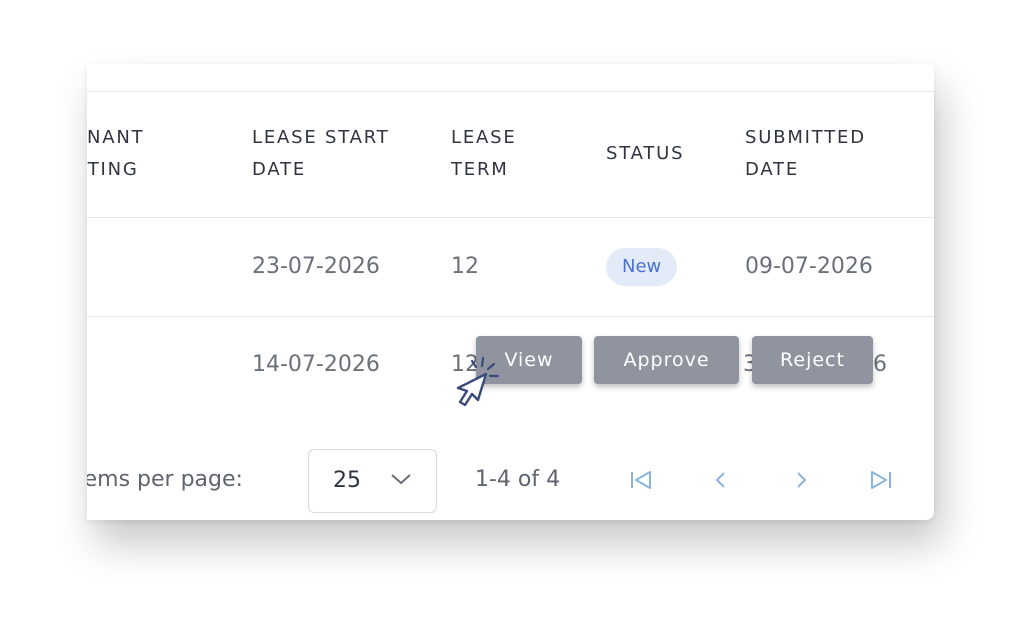 The image size is (1017, 632). Describe the element at coordinates (518, 479) in the screenshot. I see `page-range-label: 1-4 of 4` at that location.